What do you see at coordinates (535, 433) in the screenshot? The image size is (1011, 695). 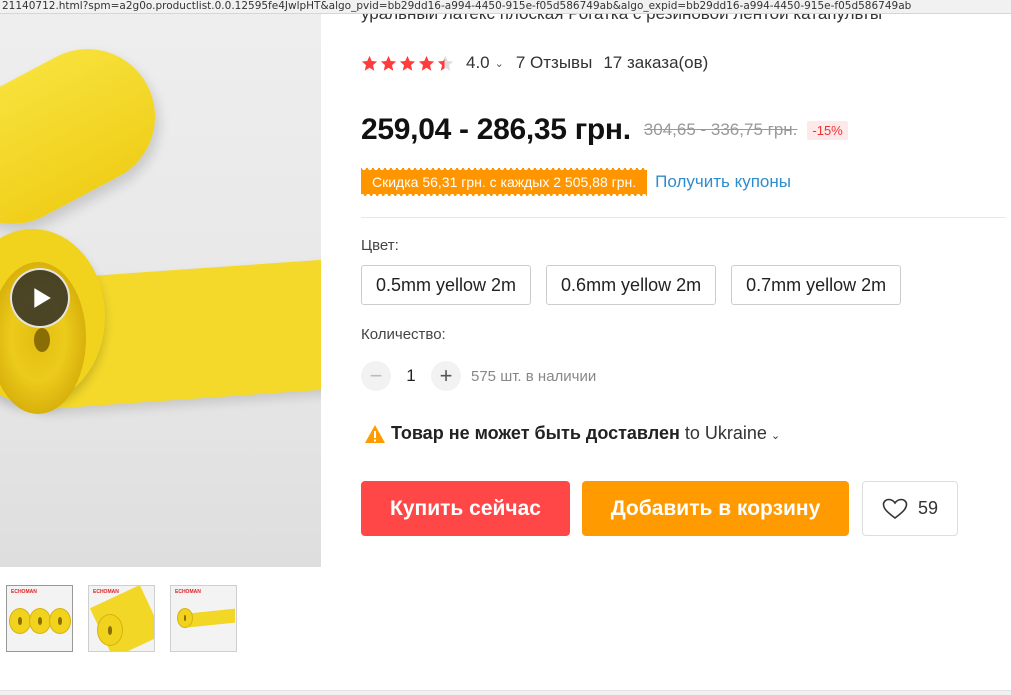 I see `shipping-warning: Товар не может быть доставлен` at bounding box center [535, 433].